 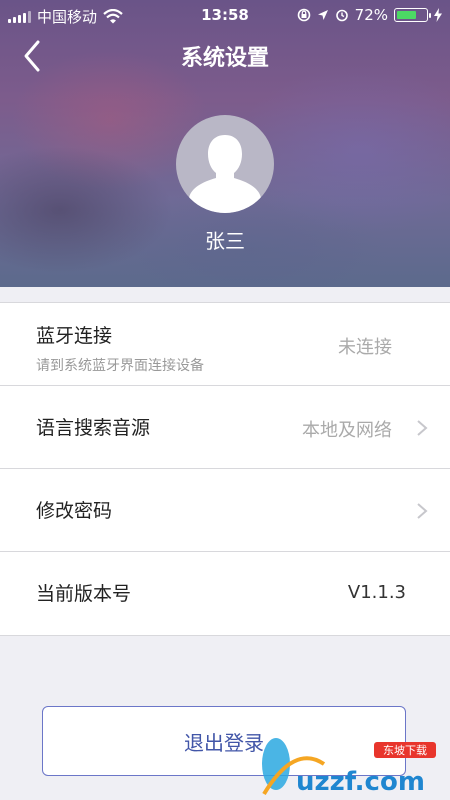 I want to click on user-name: 张三, so click(x=225, y=241).